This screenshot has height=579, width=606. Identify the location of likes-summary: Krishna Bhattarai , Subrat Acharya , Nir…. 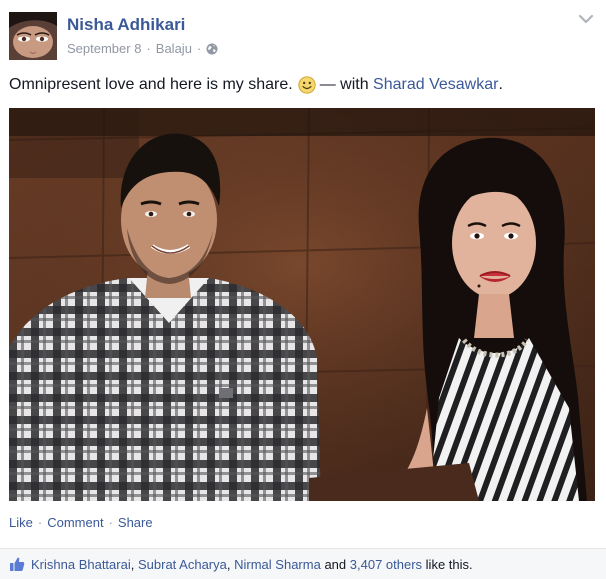
(241, 564).